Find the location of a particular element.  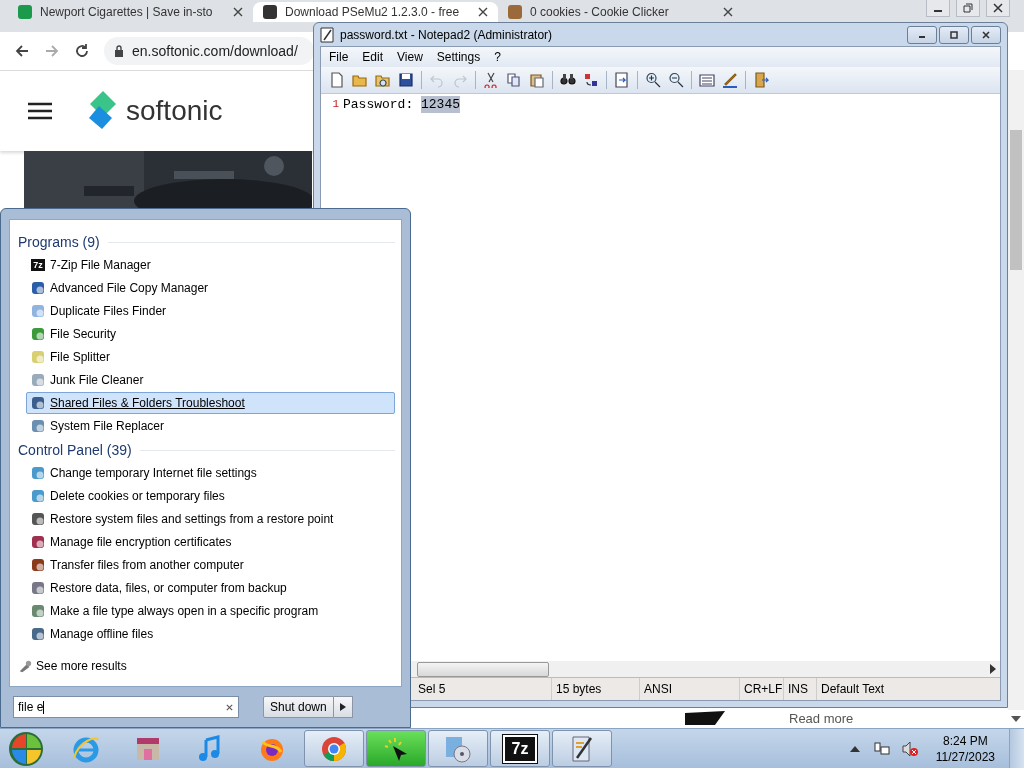

read-more-link: Read more is located at coordinates (821, 718).